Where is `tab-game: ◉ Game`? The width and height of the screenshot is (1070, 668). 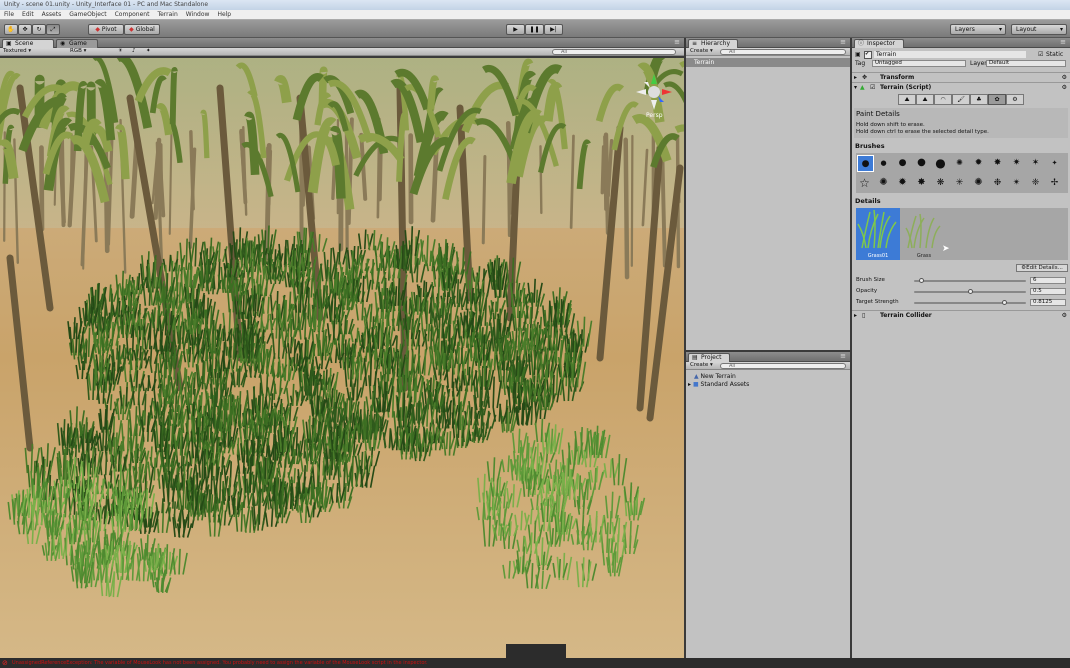
tab-game: ◉ Game is located at coordinates (77, 43).